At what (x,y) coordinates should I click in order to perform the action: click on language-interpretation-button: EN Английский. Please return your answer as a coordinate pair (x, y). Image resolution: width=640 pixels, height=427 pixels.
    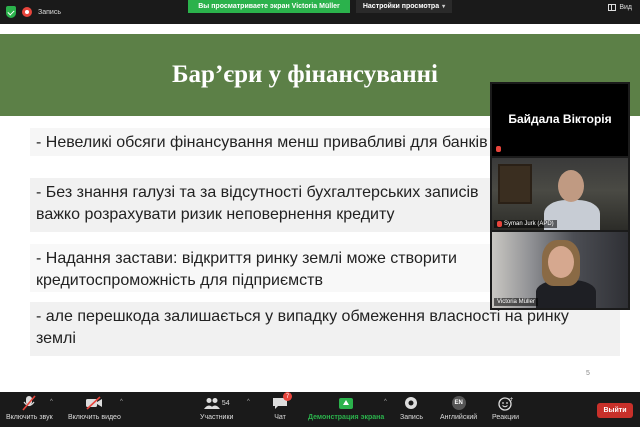
    Looking at the image, I should click on (458, 408).